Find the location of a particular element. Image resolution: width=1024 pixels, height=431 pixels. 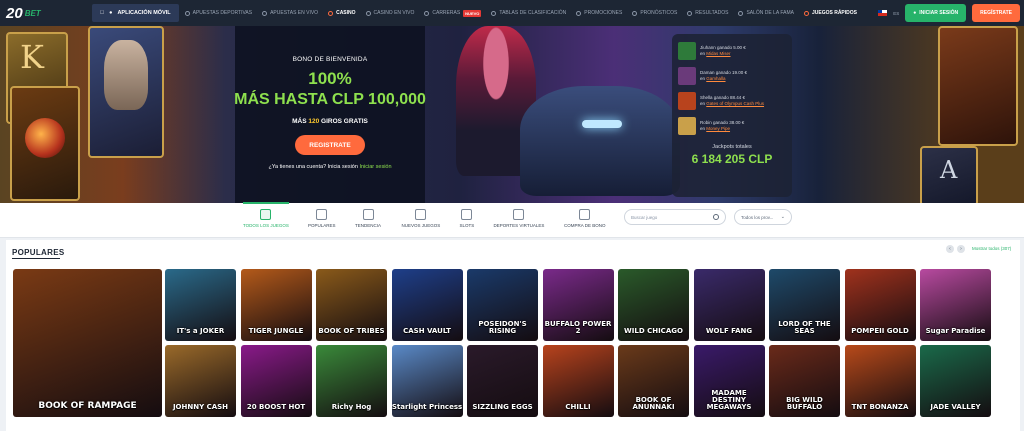

promo-register-button: REGISTRATE is located at coordinates (330, 145).